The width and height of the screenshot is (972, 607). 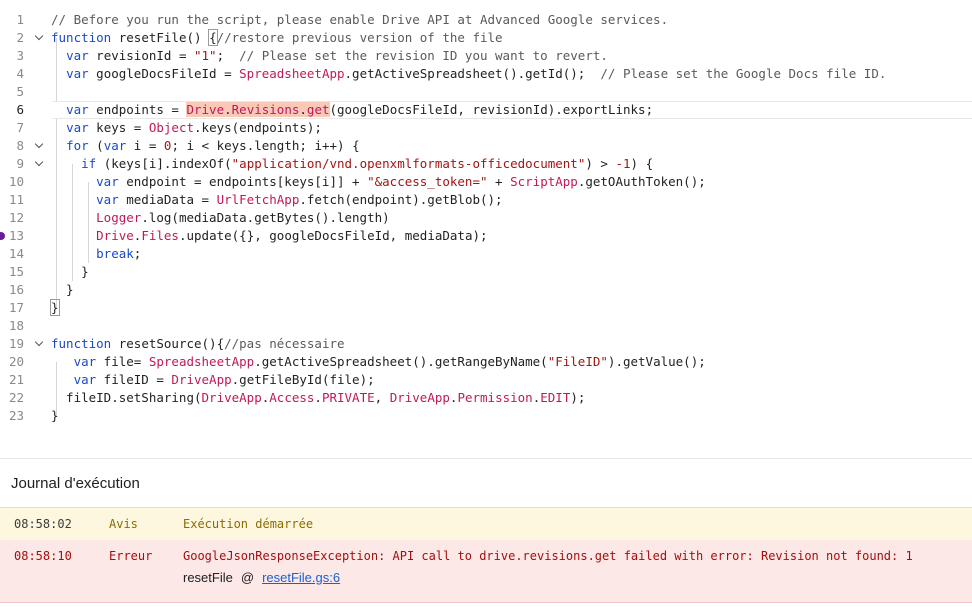 What do you see at coordinates (12, 182) in the screenshot?
I see `line-number: 10` at bounding box center [12, 182].